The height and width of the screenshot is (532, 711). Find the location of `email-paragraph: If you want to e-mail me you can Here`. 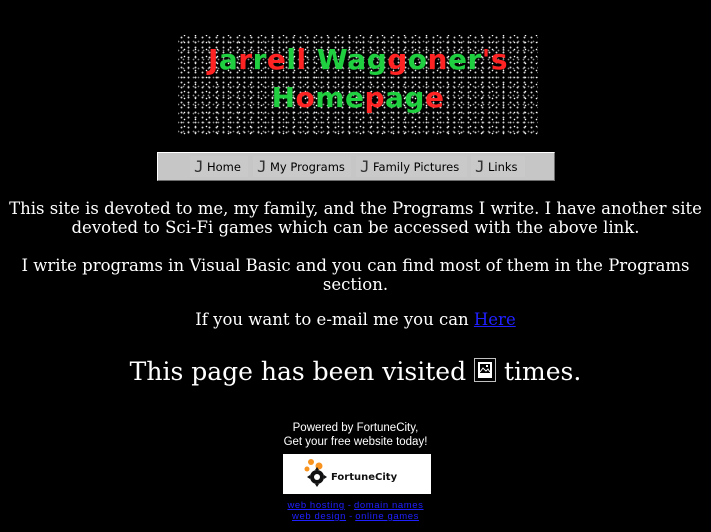

email-paragraph: If you want to e-mail me you can Here is located at coordinates (355, 319).